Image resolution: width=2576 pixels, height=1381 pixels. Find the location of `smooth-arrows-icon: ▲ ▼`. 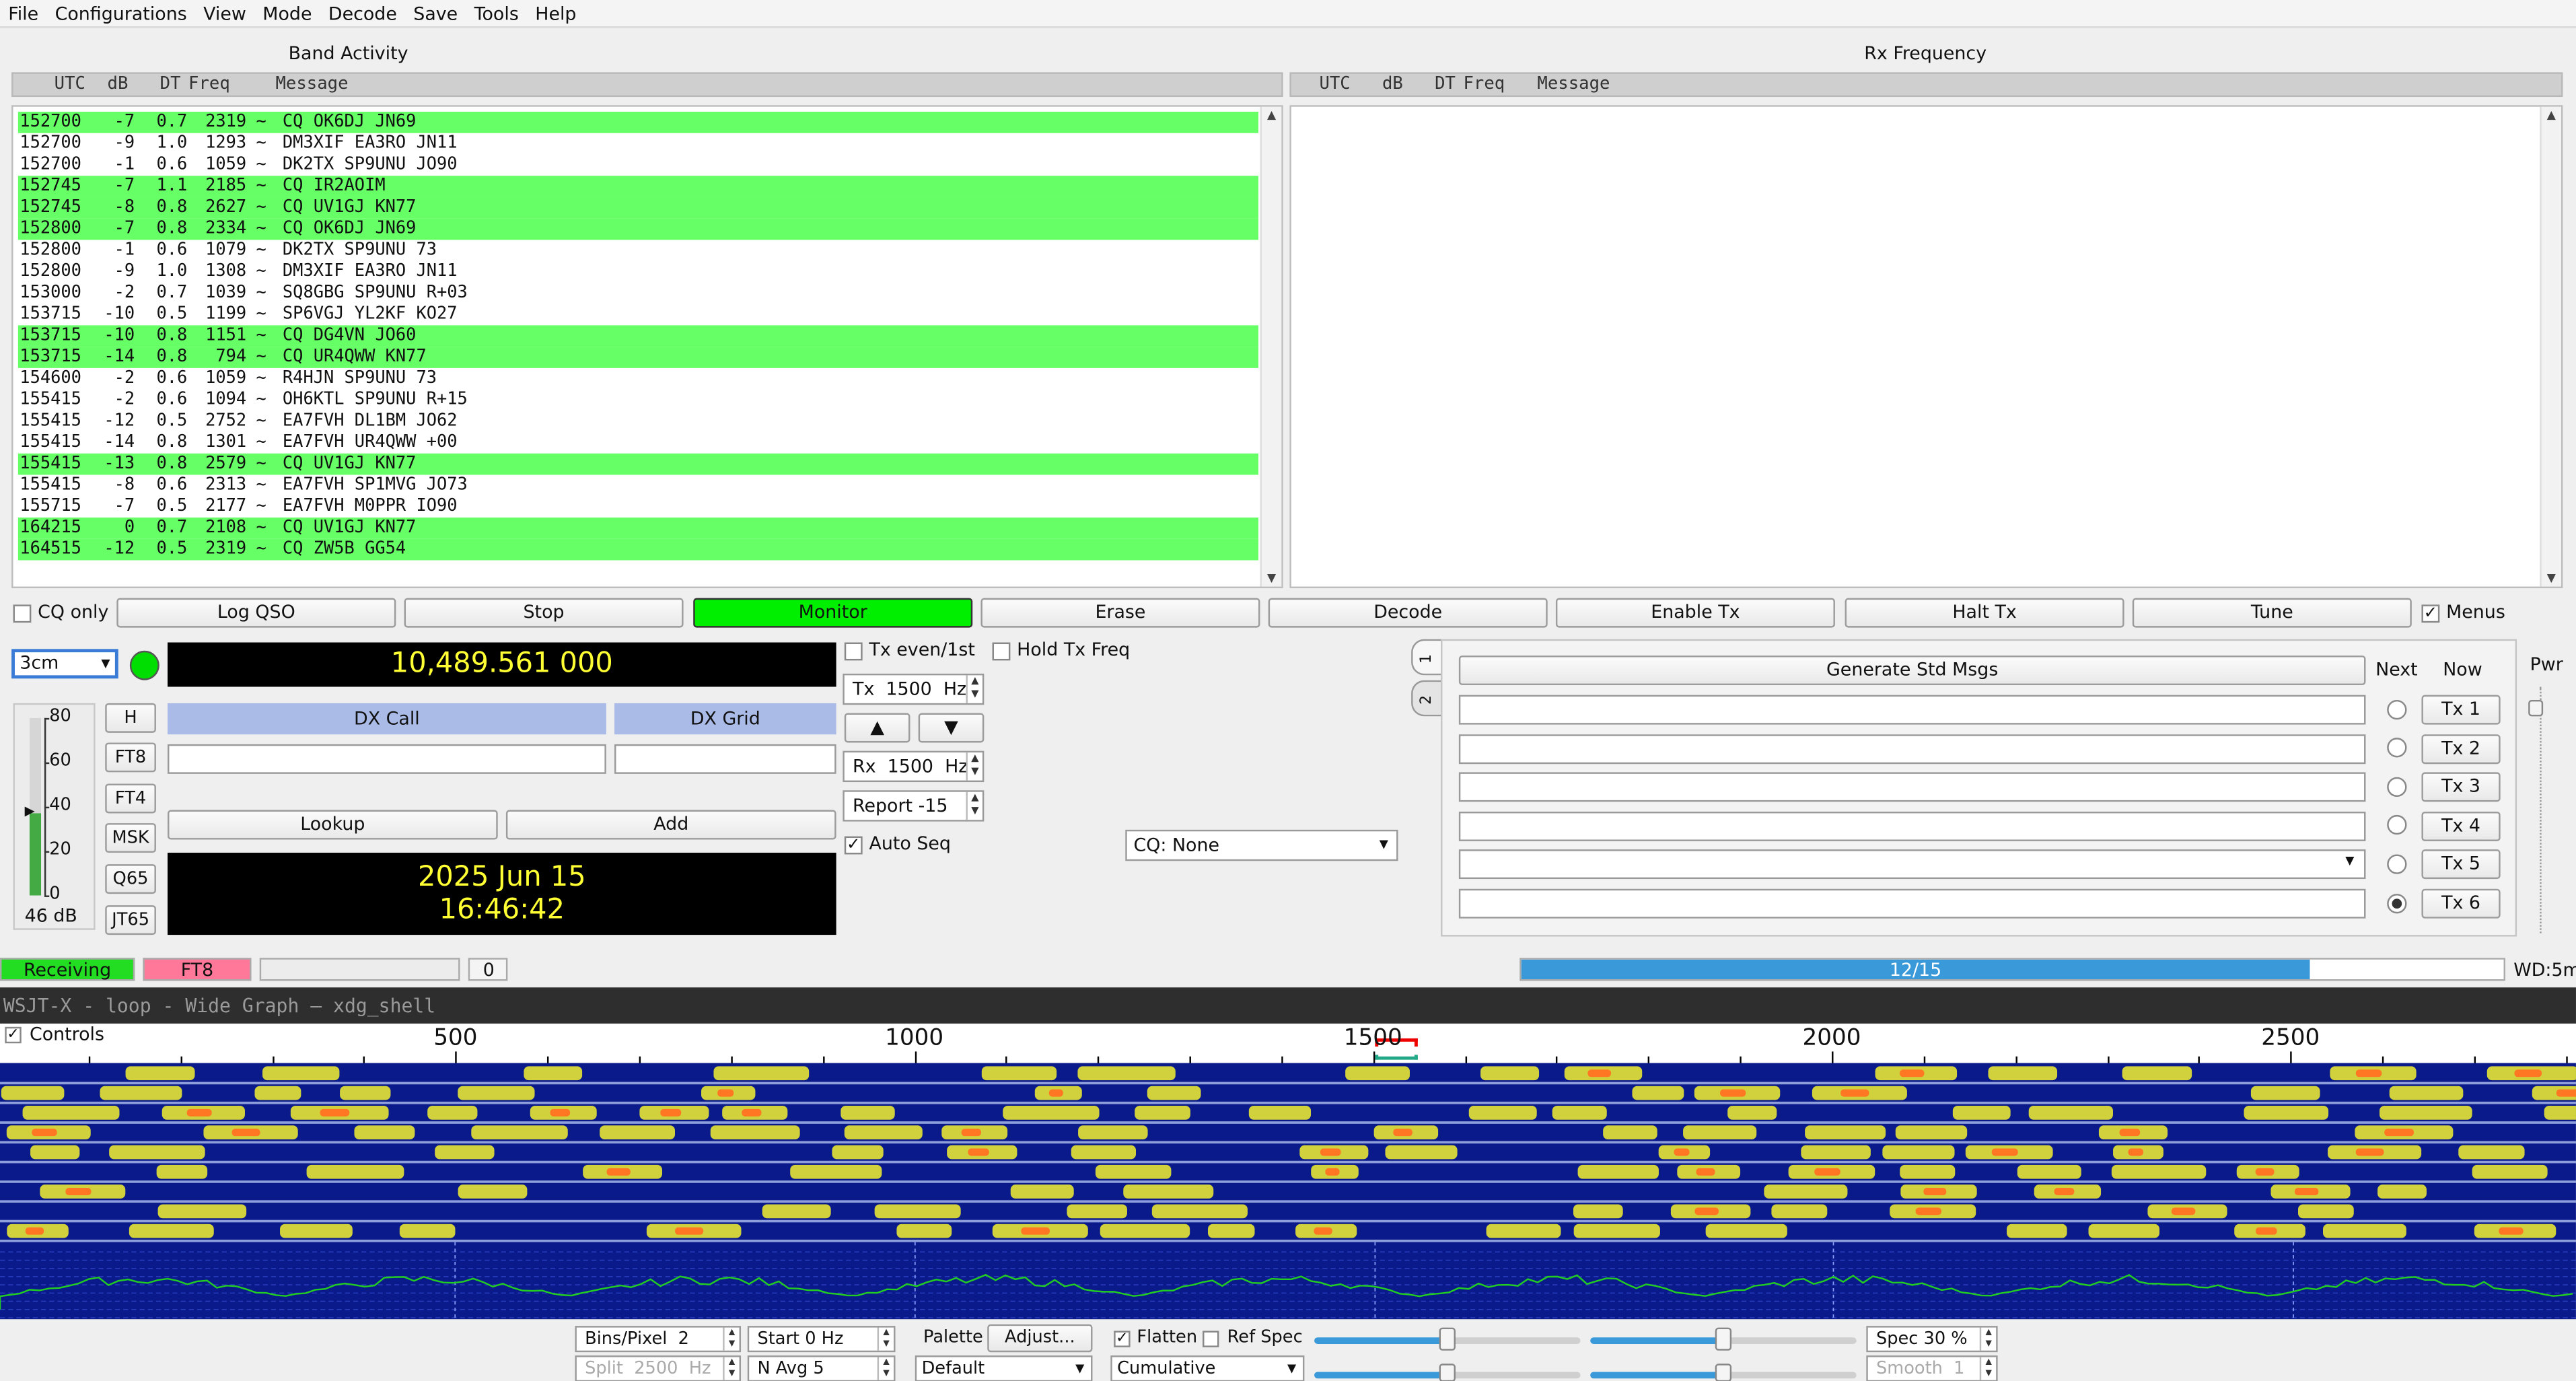

smooth-arrows-icon: ▲ ▼ is located at coordinates (1987, 1369).